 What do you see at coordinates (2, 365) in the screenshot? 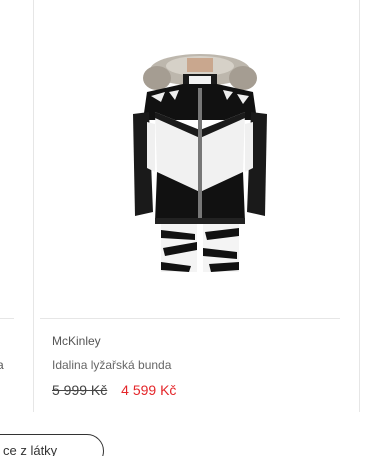
I see `product-name-partial: a` at bounding box center [2, 365].